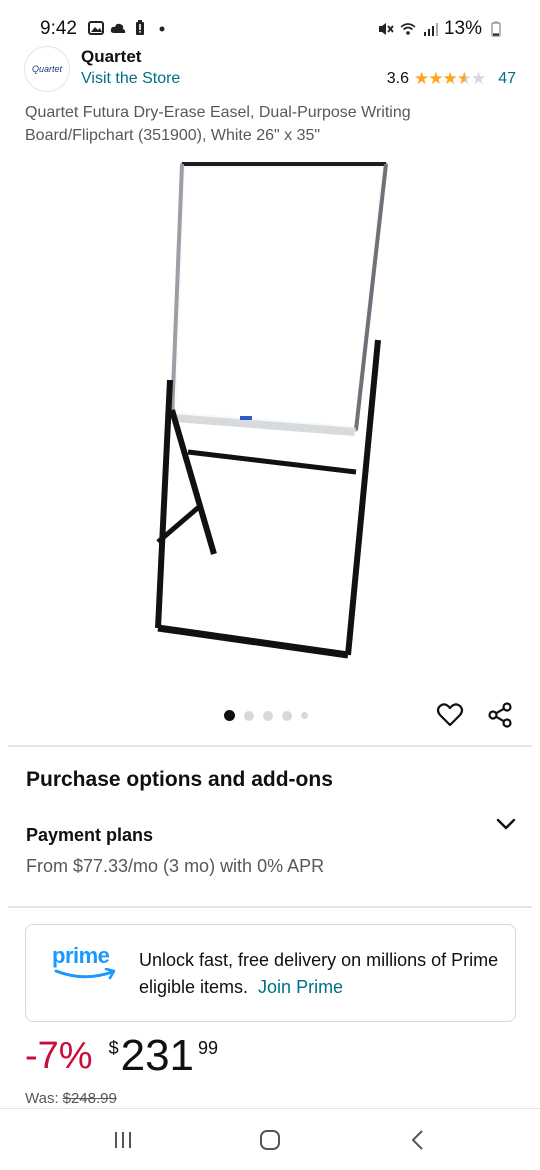 This screenshot has height=1170, width=540. What do you see at coordinates (42, 1098) in the screenshot?
I see `was-label: Was:` at bounding box center [42, 1098].